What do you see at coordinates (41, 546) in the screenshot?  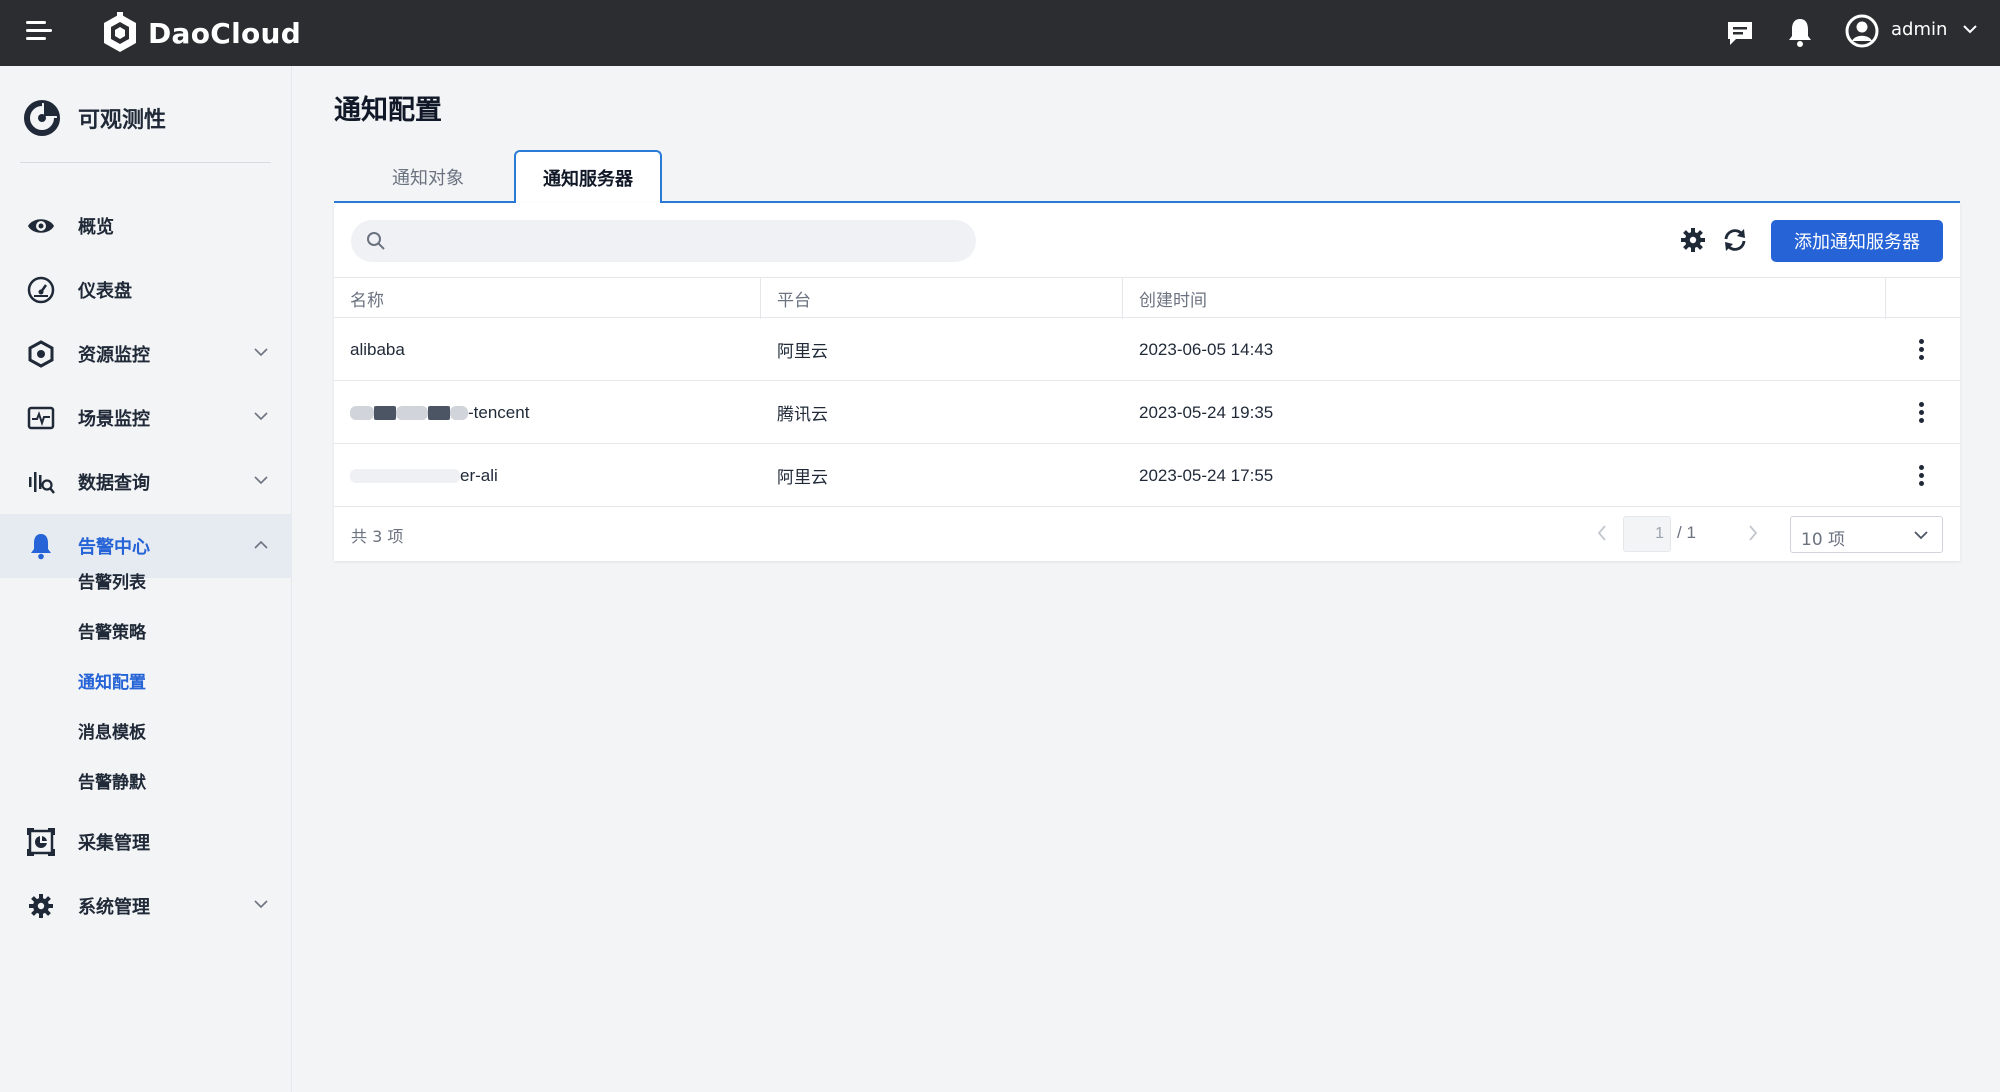 I see `bell-icon` at bounding box center [41, 546].